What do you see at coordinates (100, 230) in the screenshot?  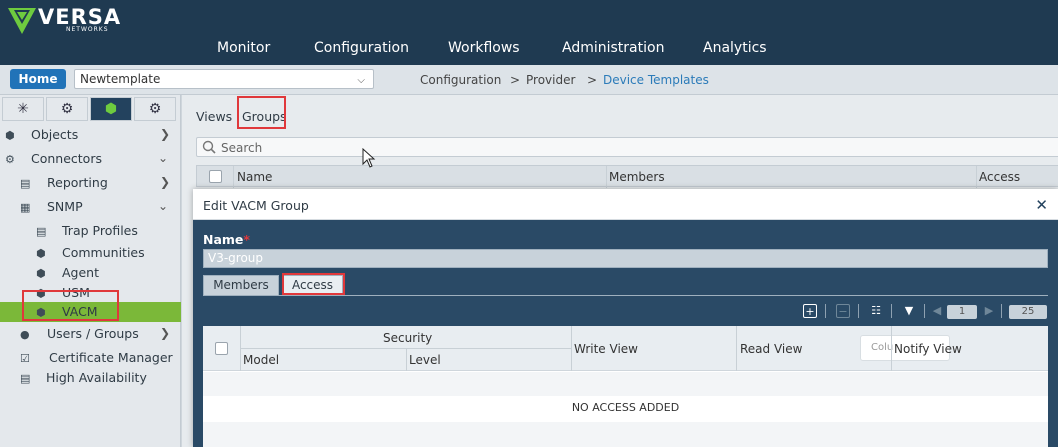 I see `sidebar-item-trap-profiles: Trap Profiles` at bounding box center [100, 230].